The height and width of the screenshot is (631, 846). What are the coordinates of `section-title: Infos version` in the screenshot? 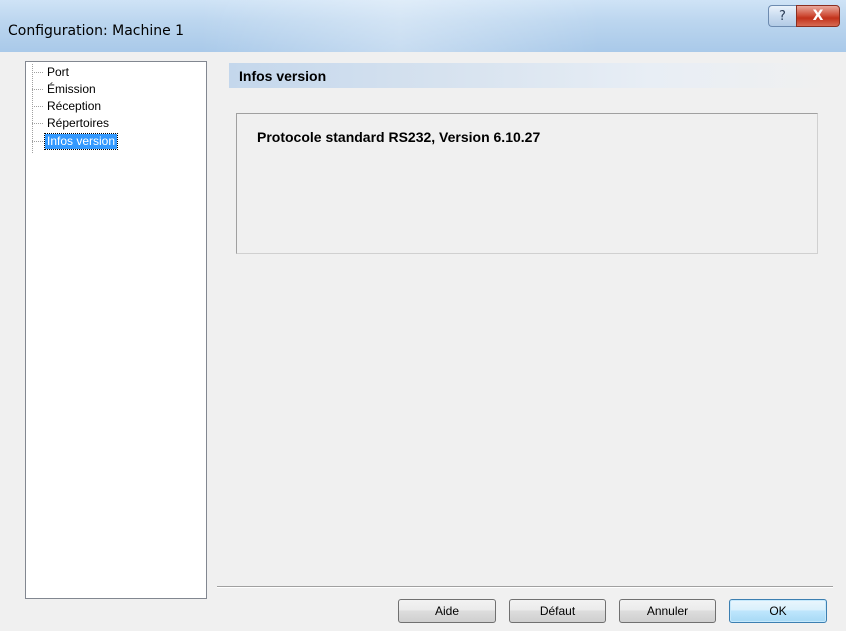 It's located at (283, 76).